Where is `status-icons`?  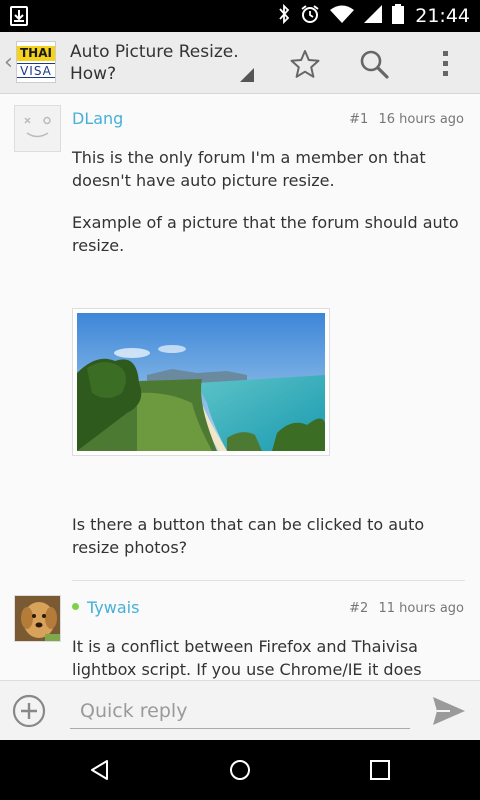 status-icons is located at coordinates (341, 15).